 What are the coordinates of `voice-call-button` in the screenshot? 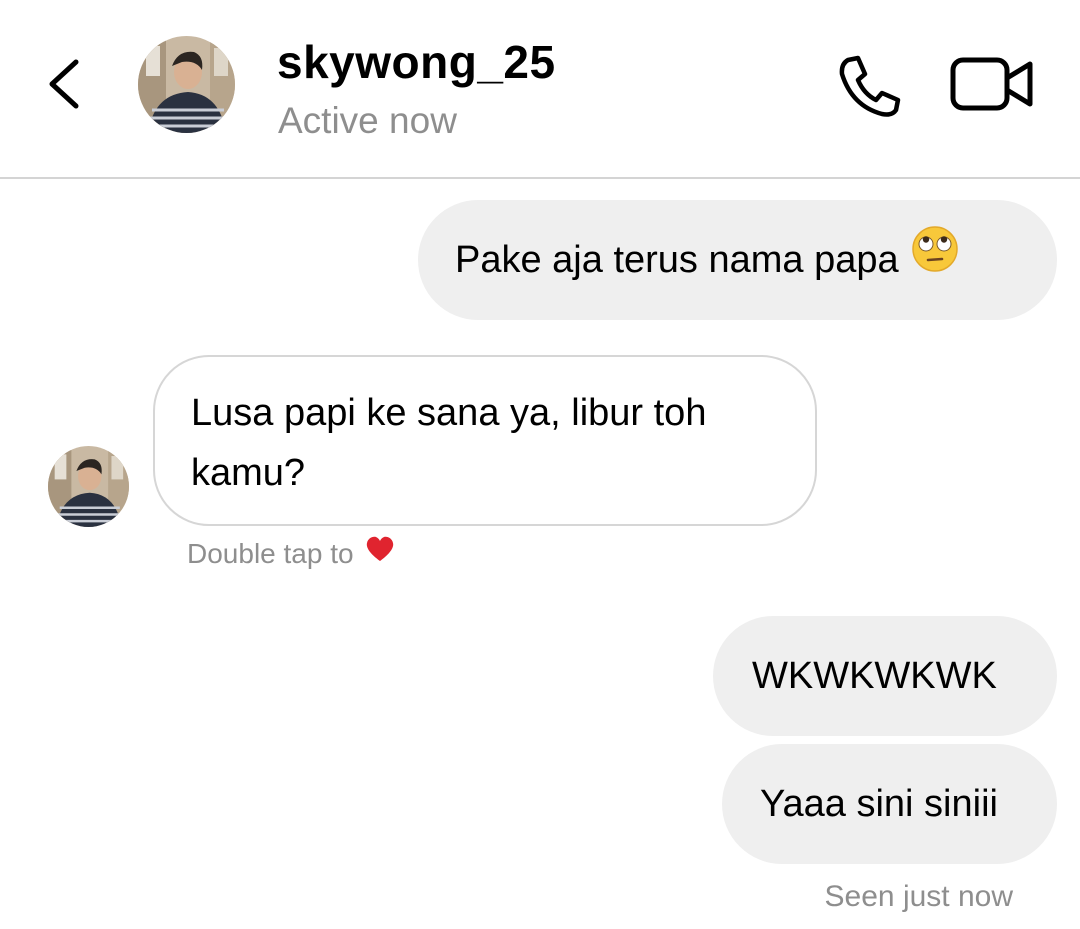 It's located at (870, 86).